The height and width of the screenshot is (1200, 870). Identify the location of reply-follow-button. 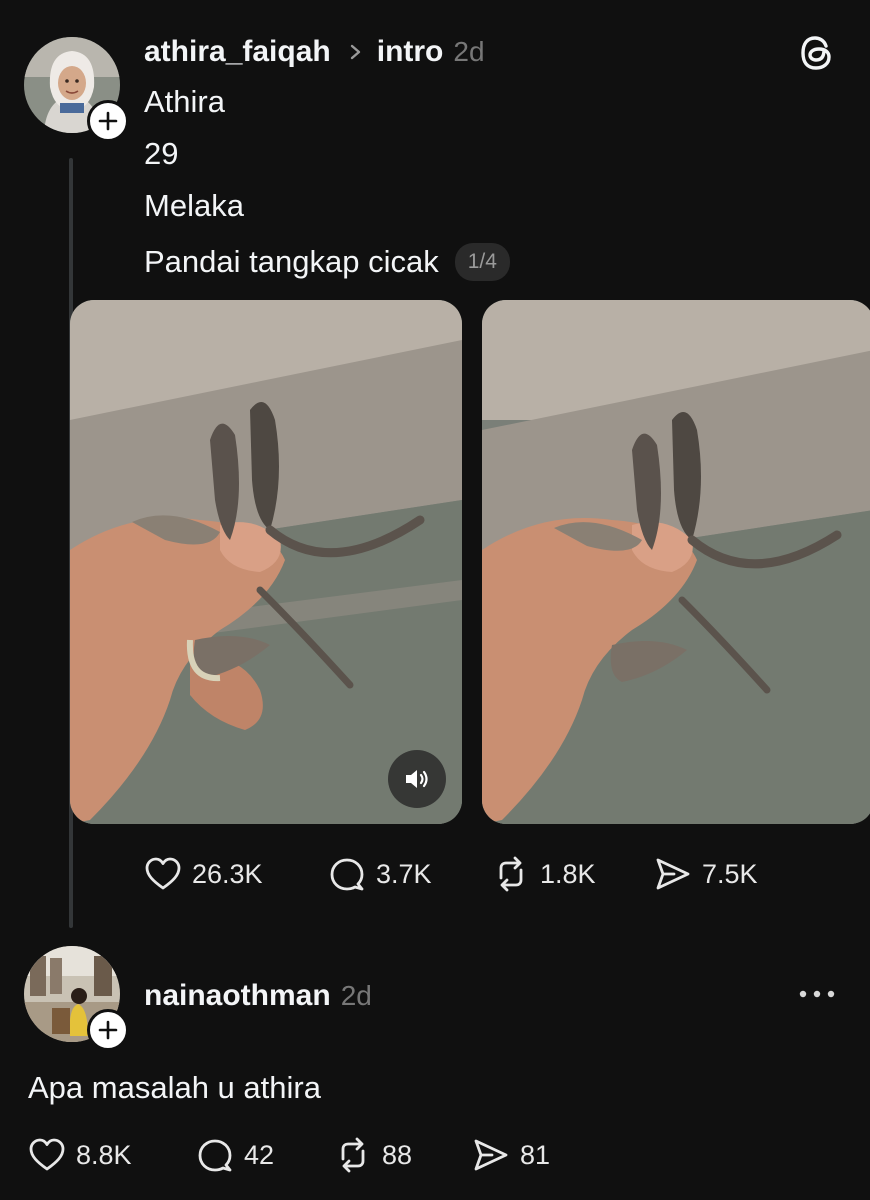
(108, 1030).